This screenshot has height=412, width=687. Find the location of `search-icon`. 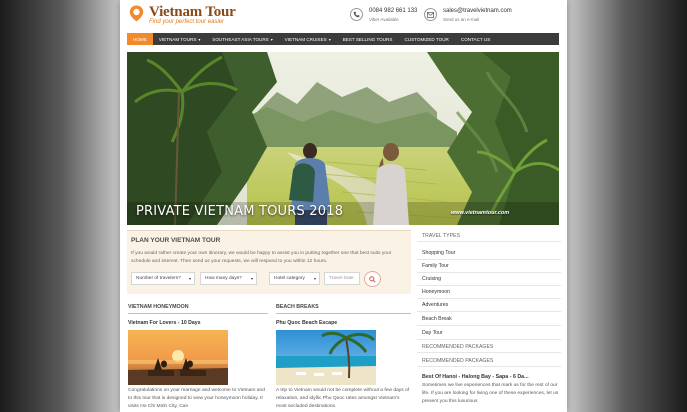

search-icon is located at coordinates (372, 279).